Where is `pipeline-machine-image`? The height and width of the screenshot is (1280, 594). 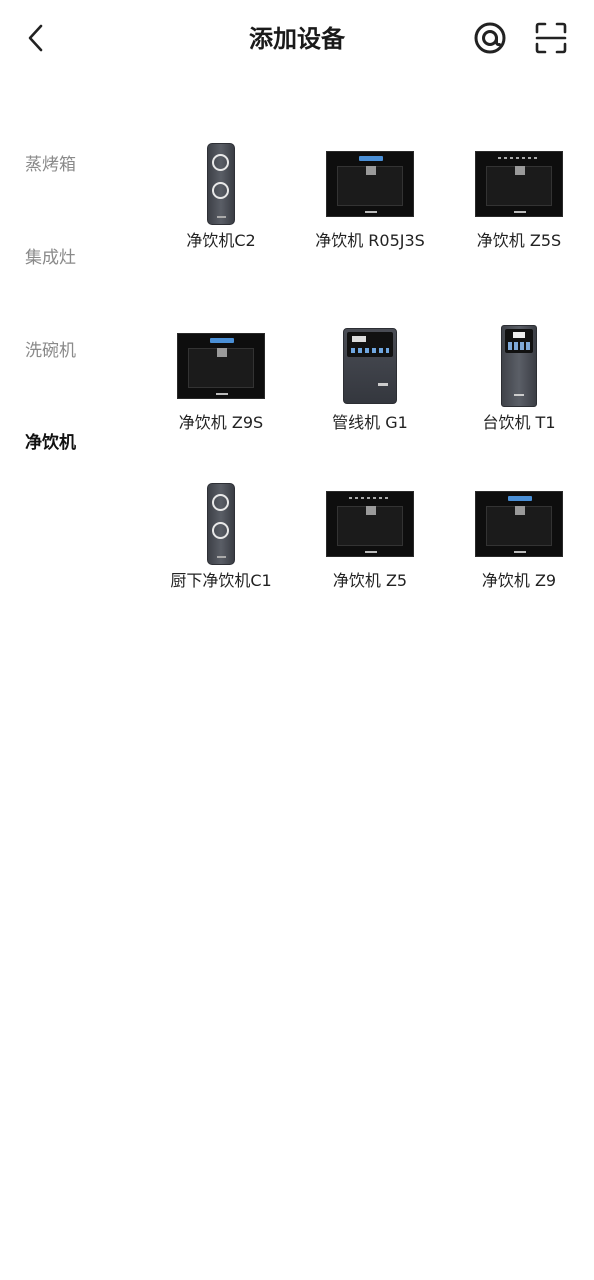
pipeline-machine-image is located at coordinates (370, 366).